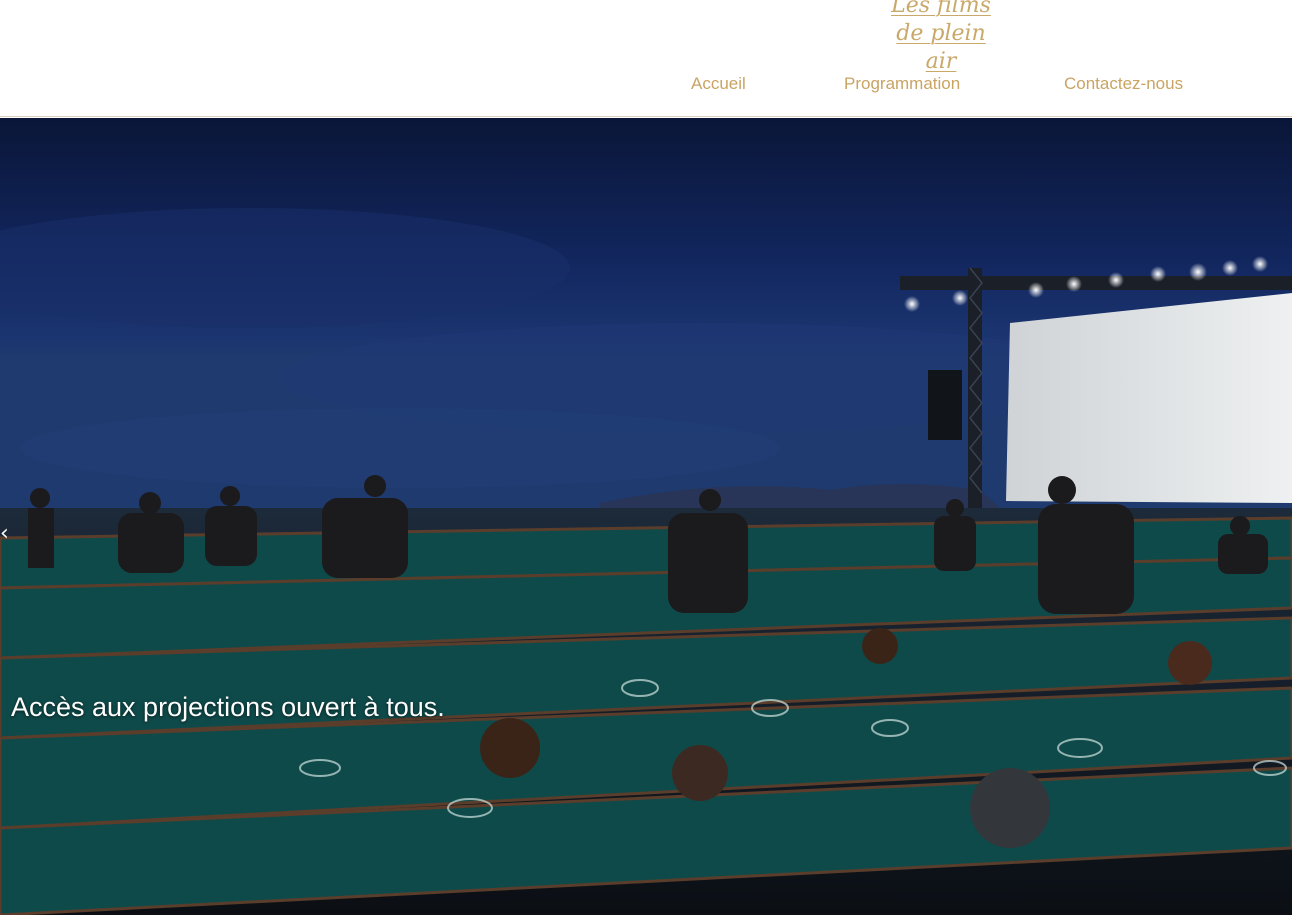 The image size is (1292, 915). What do you see at coordinates (4, 534) in the screenshot?
I see `carousel-prev-arrow-icon: ‹` at bounding box center [4, 534].